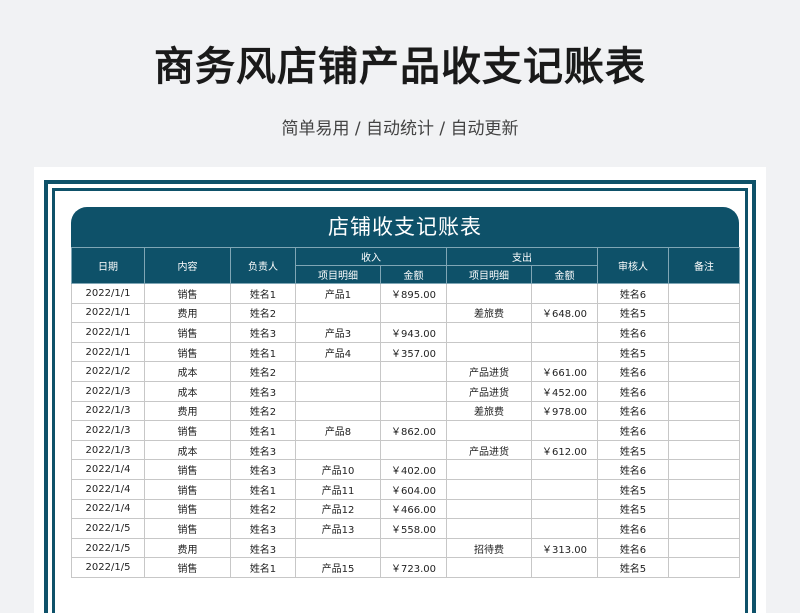 The image size is (800, 613). Describe the element at coordinates (413, 293) in the screenshot. I see `cell-income-amount: ￥895.00` at that location.